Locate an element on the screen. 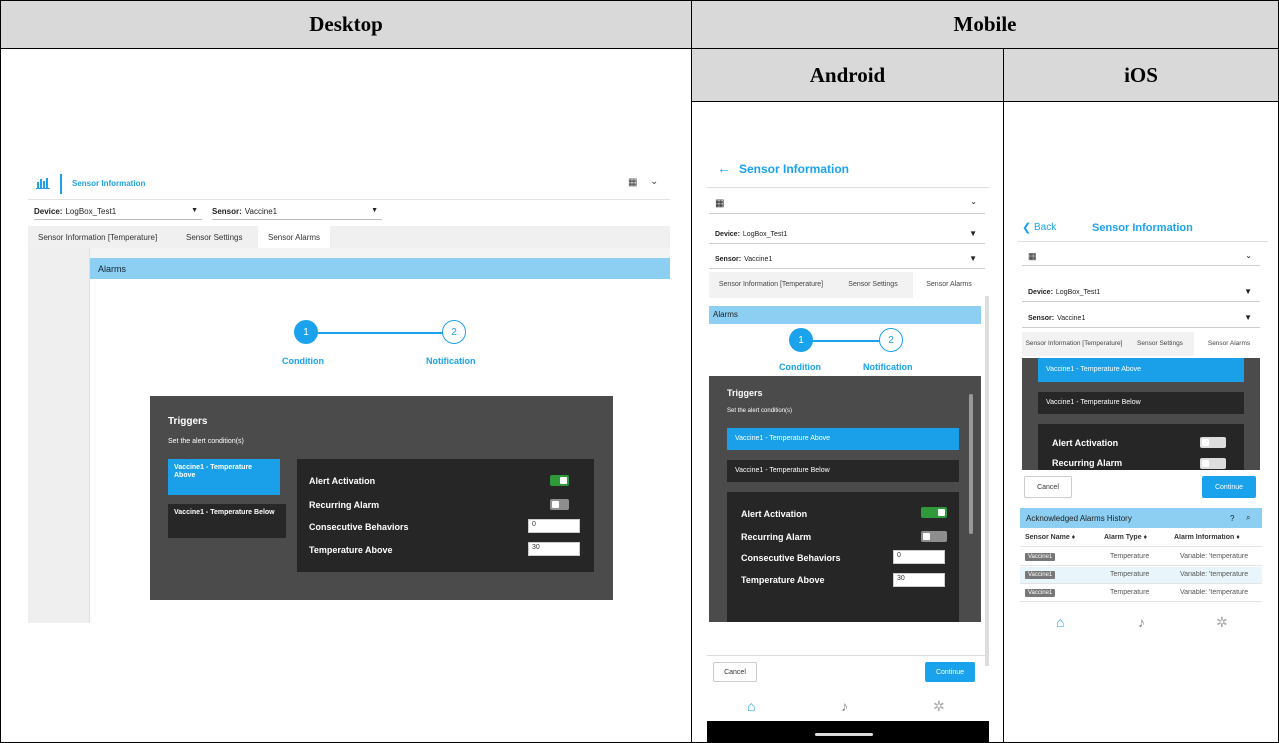 The height and width of the screenshot is (743, 1279). app-header: ❮ Back Sensor Information is located at coordinates (1143, 227).